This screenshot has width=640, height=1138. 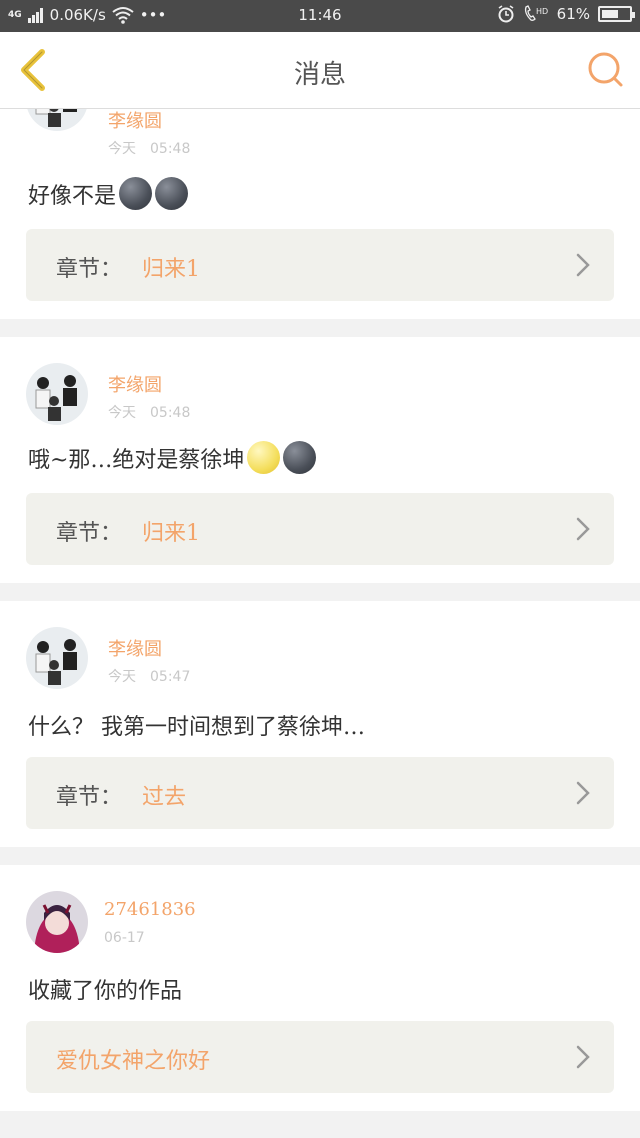 What do you see at coordinates (264, 457) in the screenshot?
I see `yellow-moon-emoji` at bounding box center [264, 457].